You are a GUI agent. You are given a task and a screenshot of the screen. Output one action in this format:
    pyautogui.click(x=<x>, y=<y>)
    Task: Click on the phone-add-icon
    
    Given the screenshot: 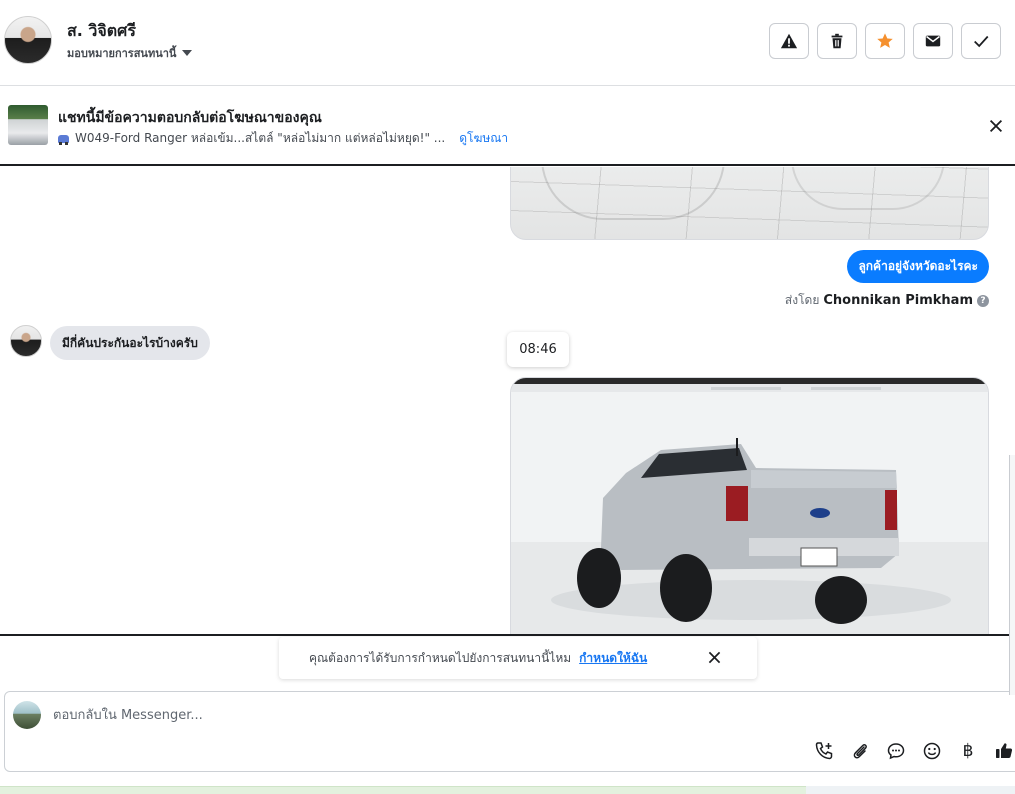 What is the action you would take?
    pyautogui.click(x=824, y=751)
    